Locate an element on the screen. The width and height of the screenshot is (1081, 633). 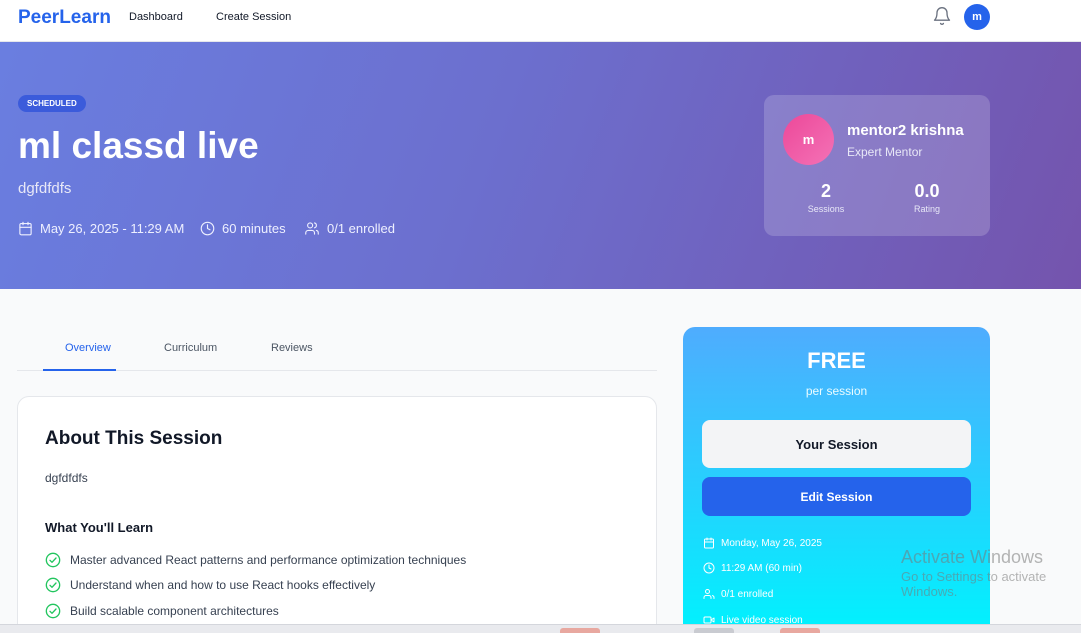
status-badge: SCHEDULED is located at coordinates (52, 103).